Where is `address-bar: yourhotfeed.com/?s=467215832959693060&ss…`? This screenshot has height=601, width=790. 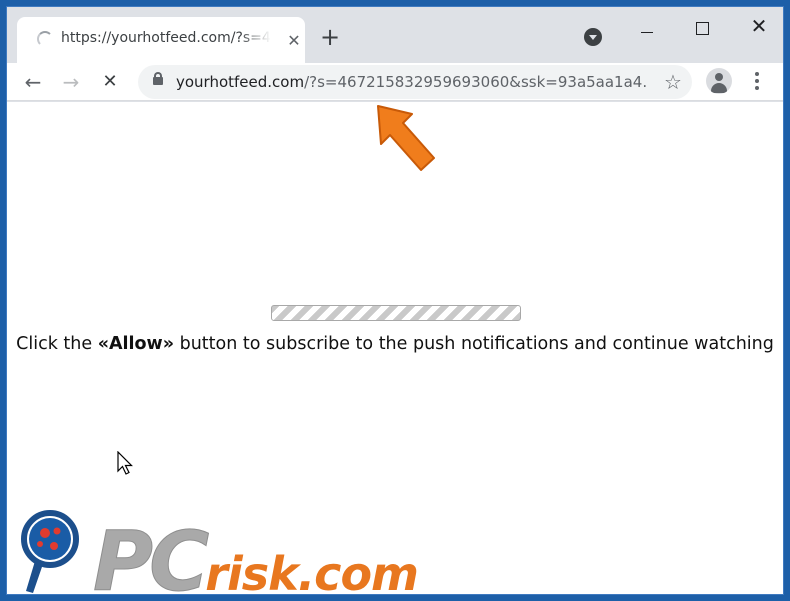
address-bar: yourhotfeed.com/?s=467215832959693060&ss… is located at coordinates (415, 82).